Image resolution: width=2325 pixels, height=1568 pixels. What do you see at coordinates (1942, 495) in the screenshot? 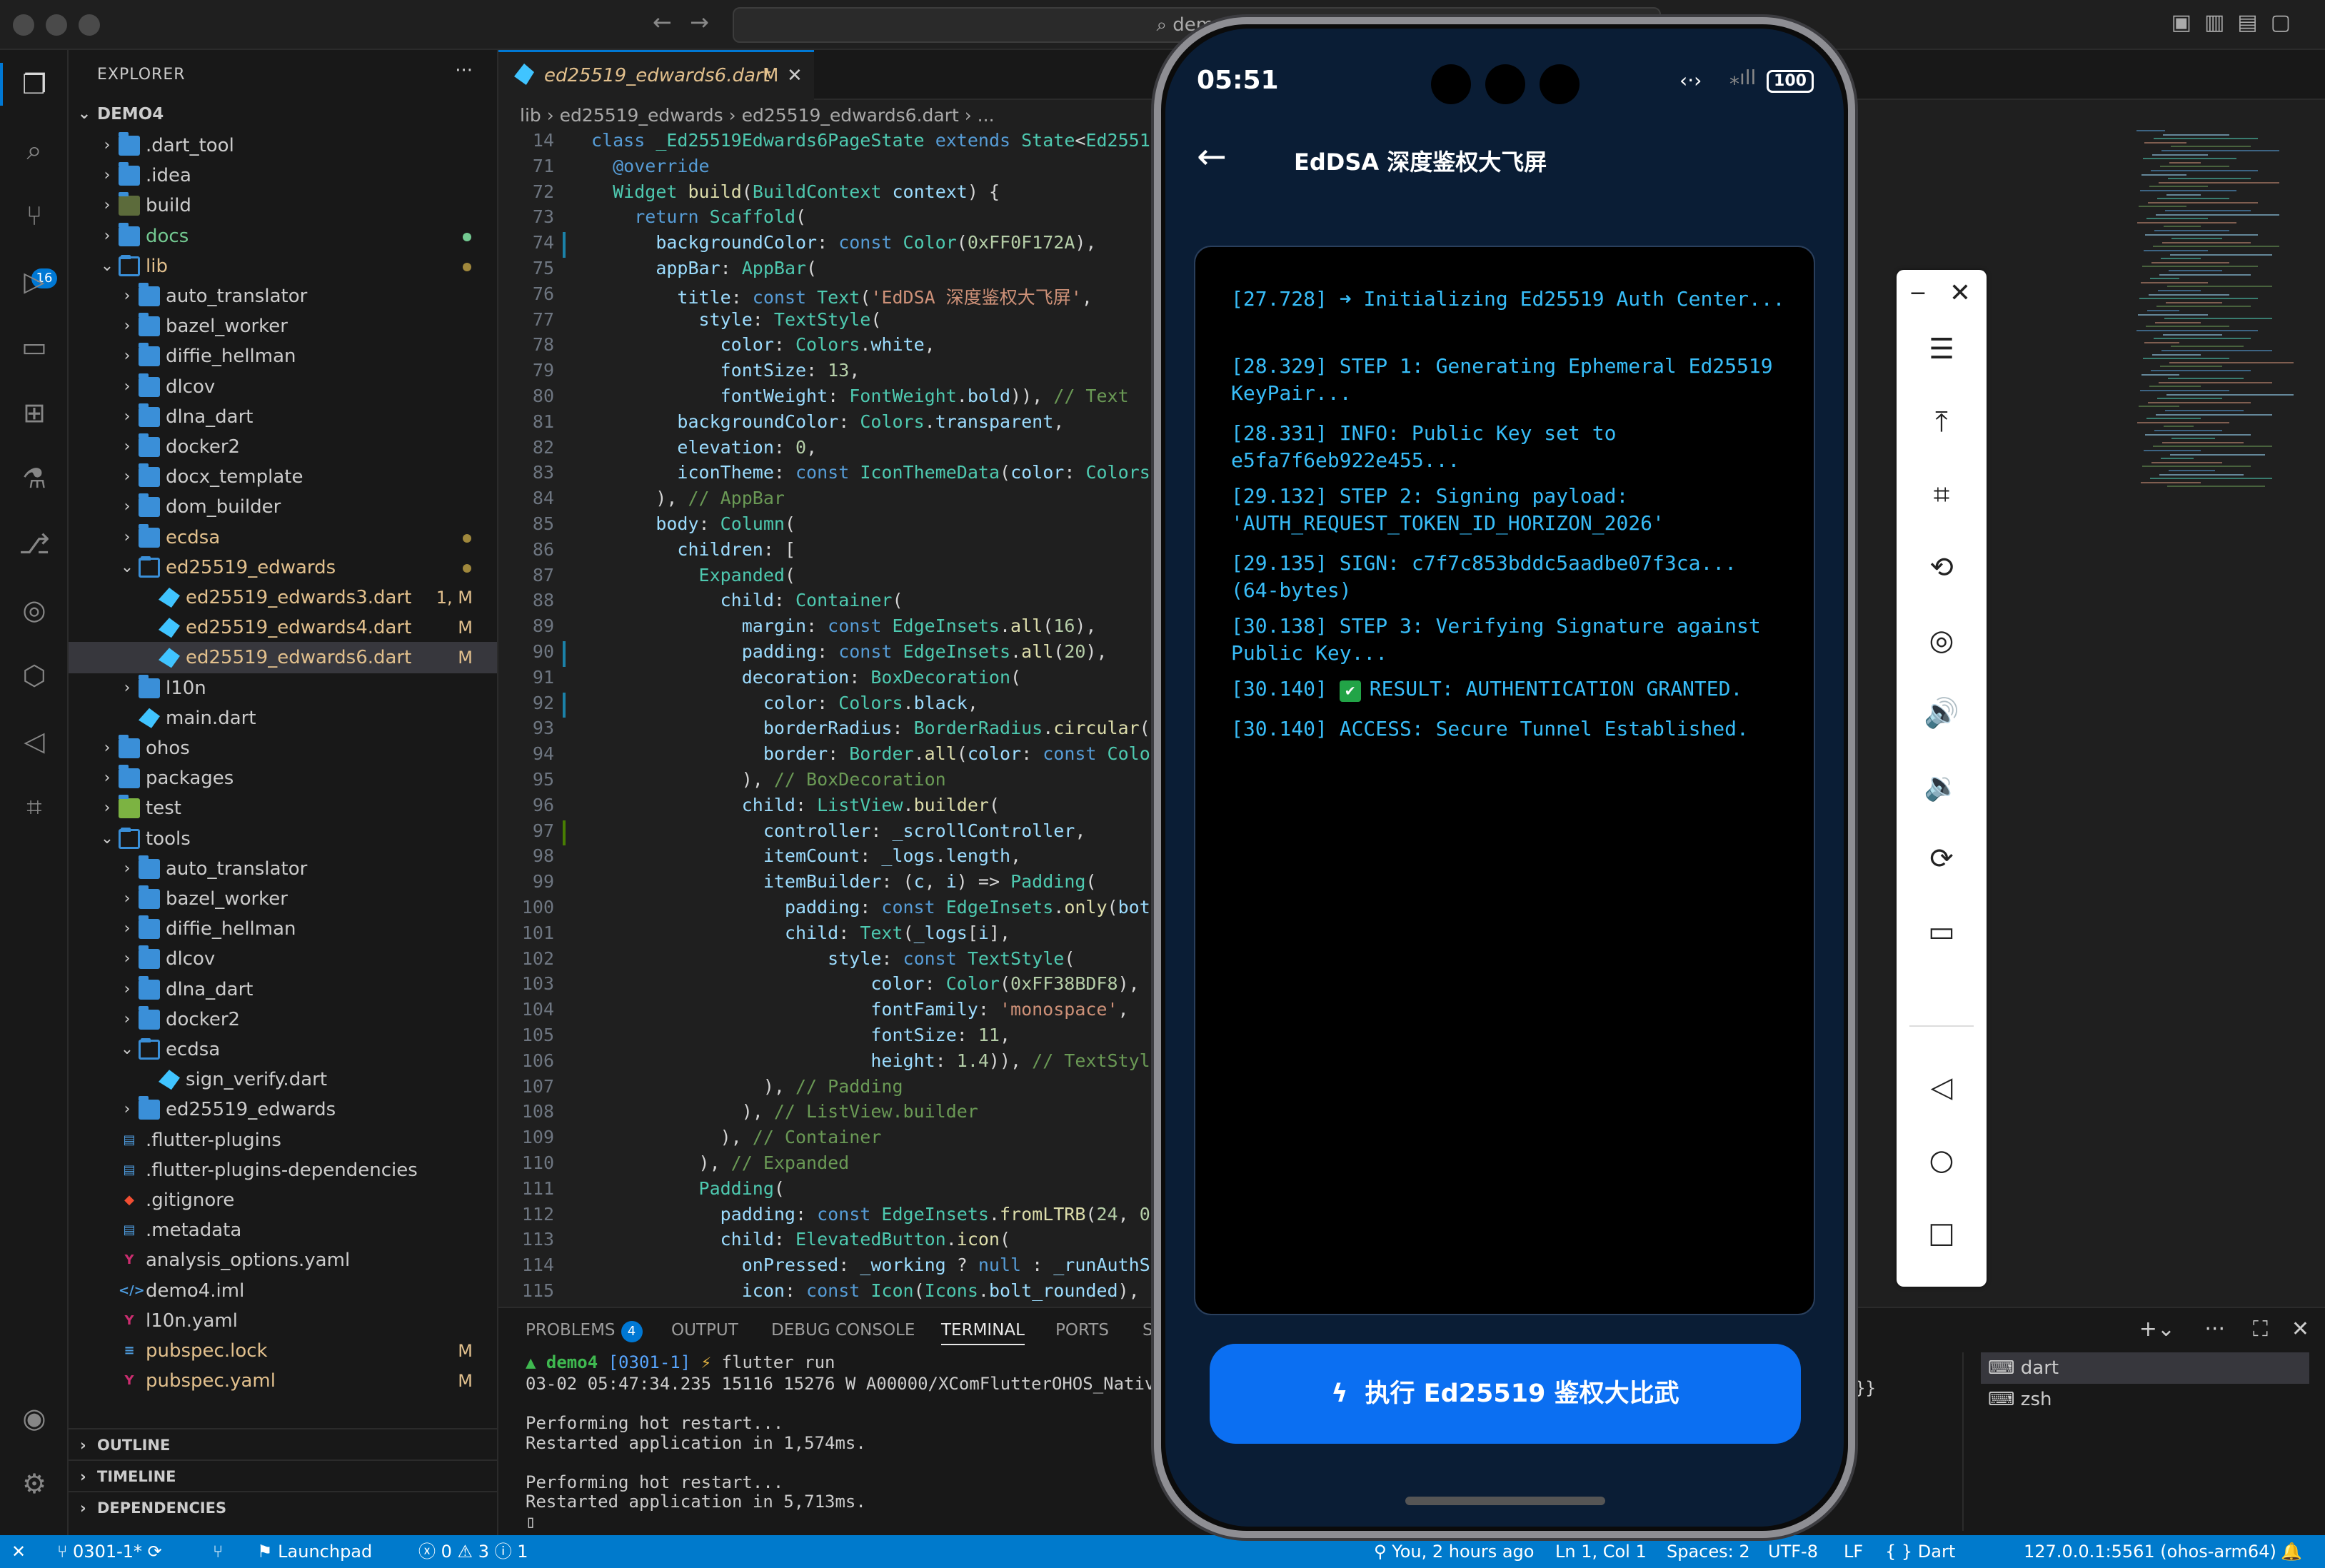
I see `crop-icon: ⌗` at bounding box center [1942, 495].